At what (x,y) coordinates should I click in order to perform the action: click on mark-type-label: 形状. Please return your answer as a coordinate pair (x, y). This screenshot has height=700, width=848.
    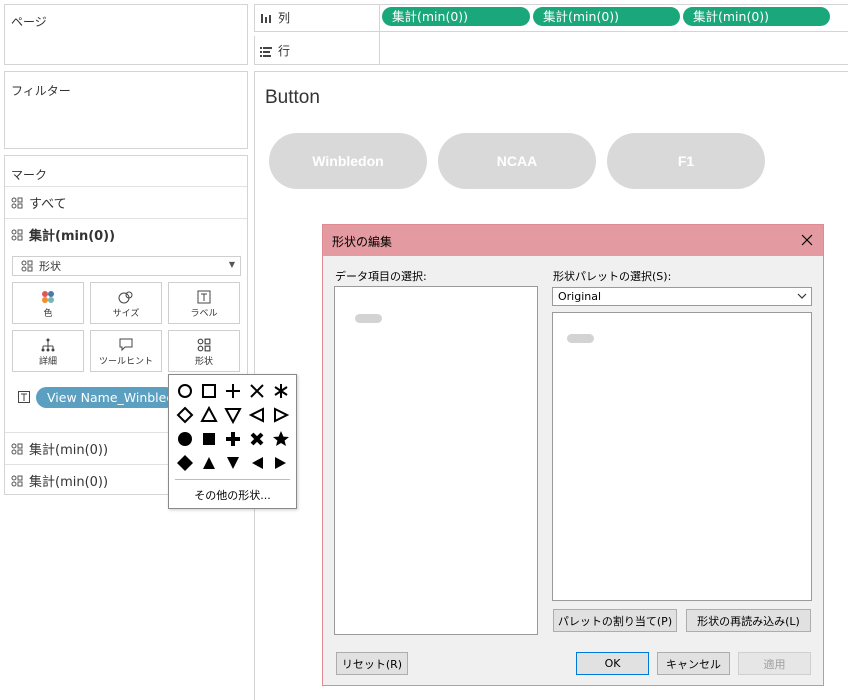
    Looking at the image, I should click on (50, 266).